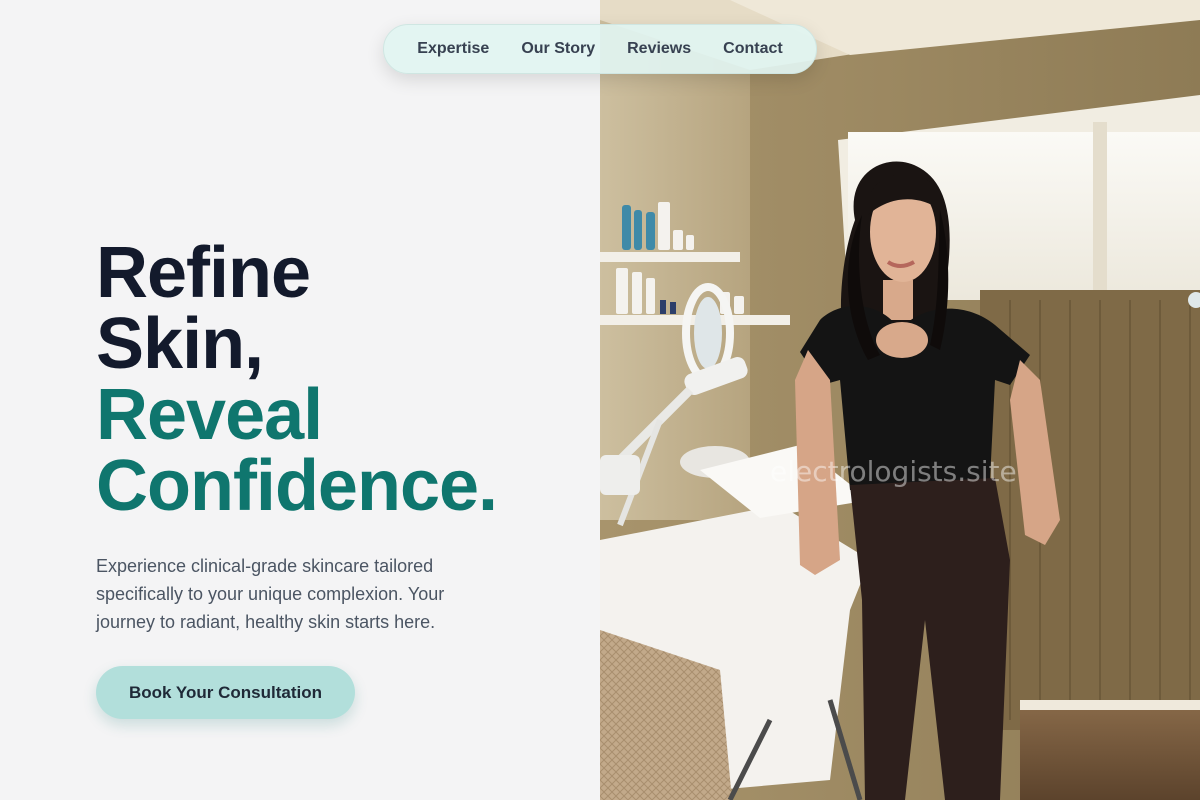 Image resolution: width=1200 pixels, height=800 pixels. Describe the element at coordinates (558, 49) in the screenshot. I see `nav-link-our-story: Our Story` at that location.